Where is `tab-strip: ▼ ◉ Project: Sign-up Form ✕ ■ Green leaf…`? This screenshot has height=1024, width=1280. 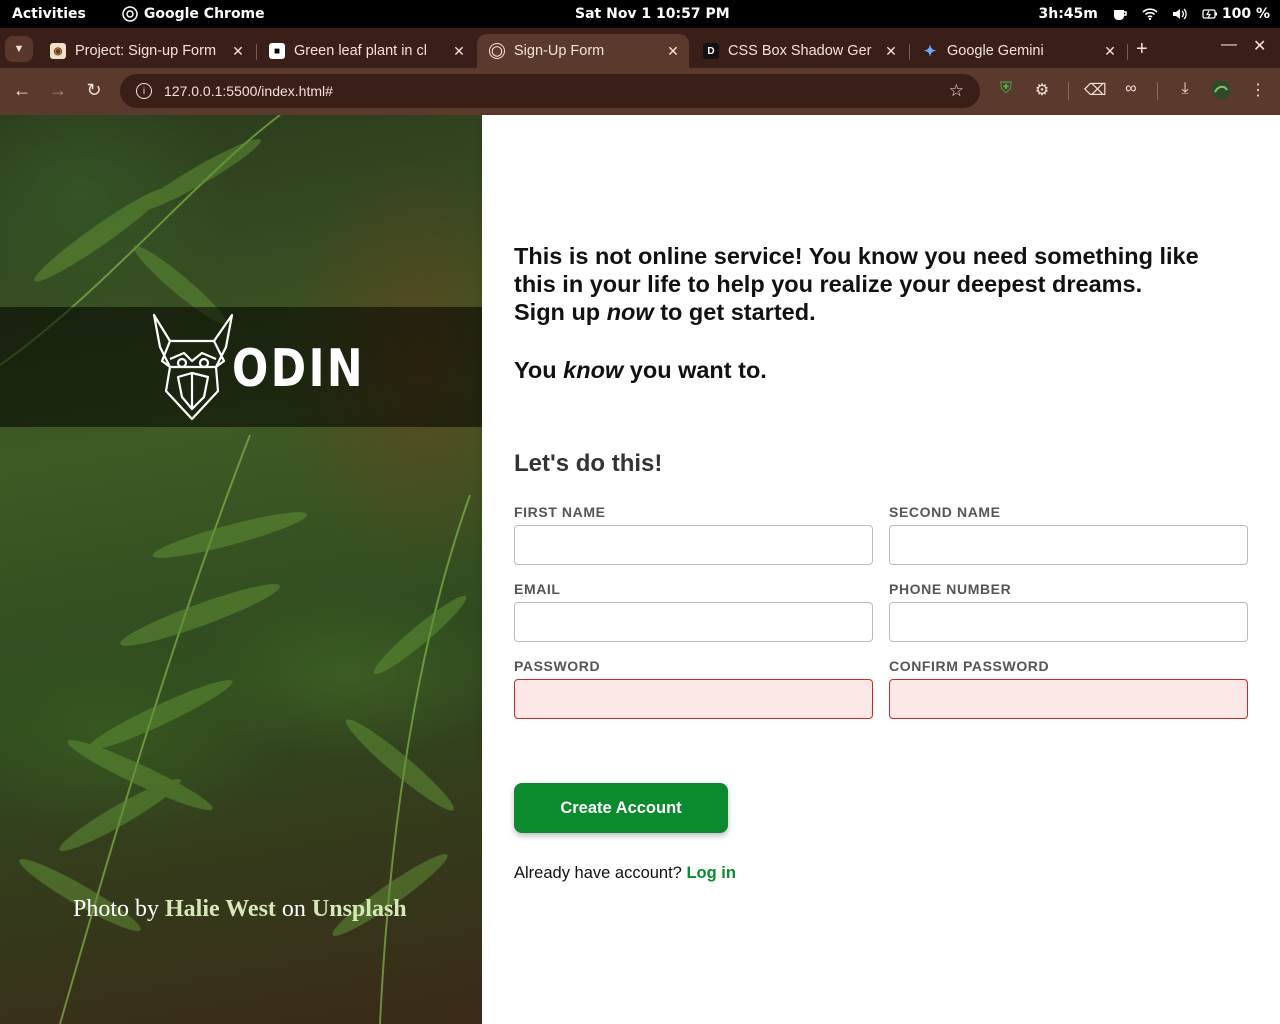 tab-strip: ▼ ◉ Project: Sign-up Form ✕ ■ Green leaf… is located at coordinates (640, 48).